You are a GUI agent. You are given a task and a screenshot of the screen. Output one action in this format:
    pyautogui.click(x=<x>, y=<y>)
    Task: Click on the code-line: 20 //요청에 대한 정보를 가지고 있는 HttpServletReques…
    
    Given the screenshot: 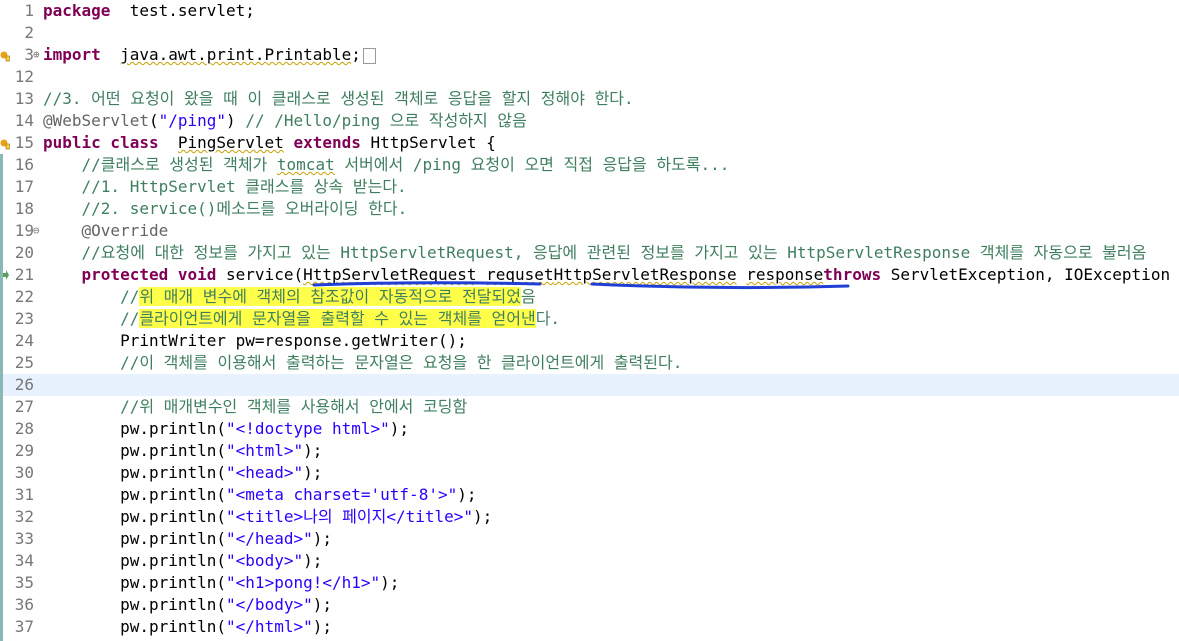 What is the action you would take?
    pyautogui.click(x=589, y=253)
    